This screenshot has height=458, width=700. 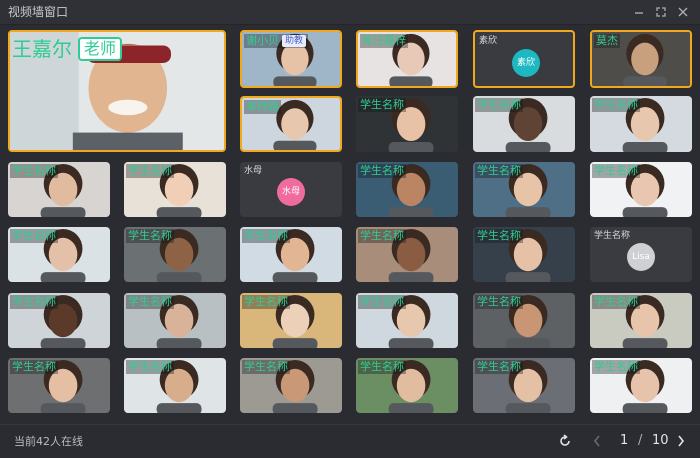 What do you see at coordinates (641, 59) in the screenshot?
I see `video-tile: 莫杰` at bounding box center [641, 59].